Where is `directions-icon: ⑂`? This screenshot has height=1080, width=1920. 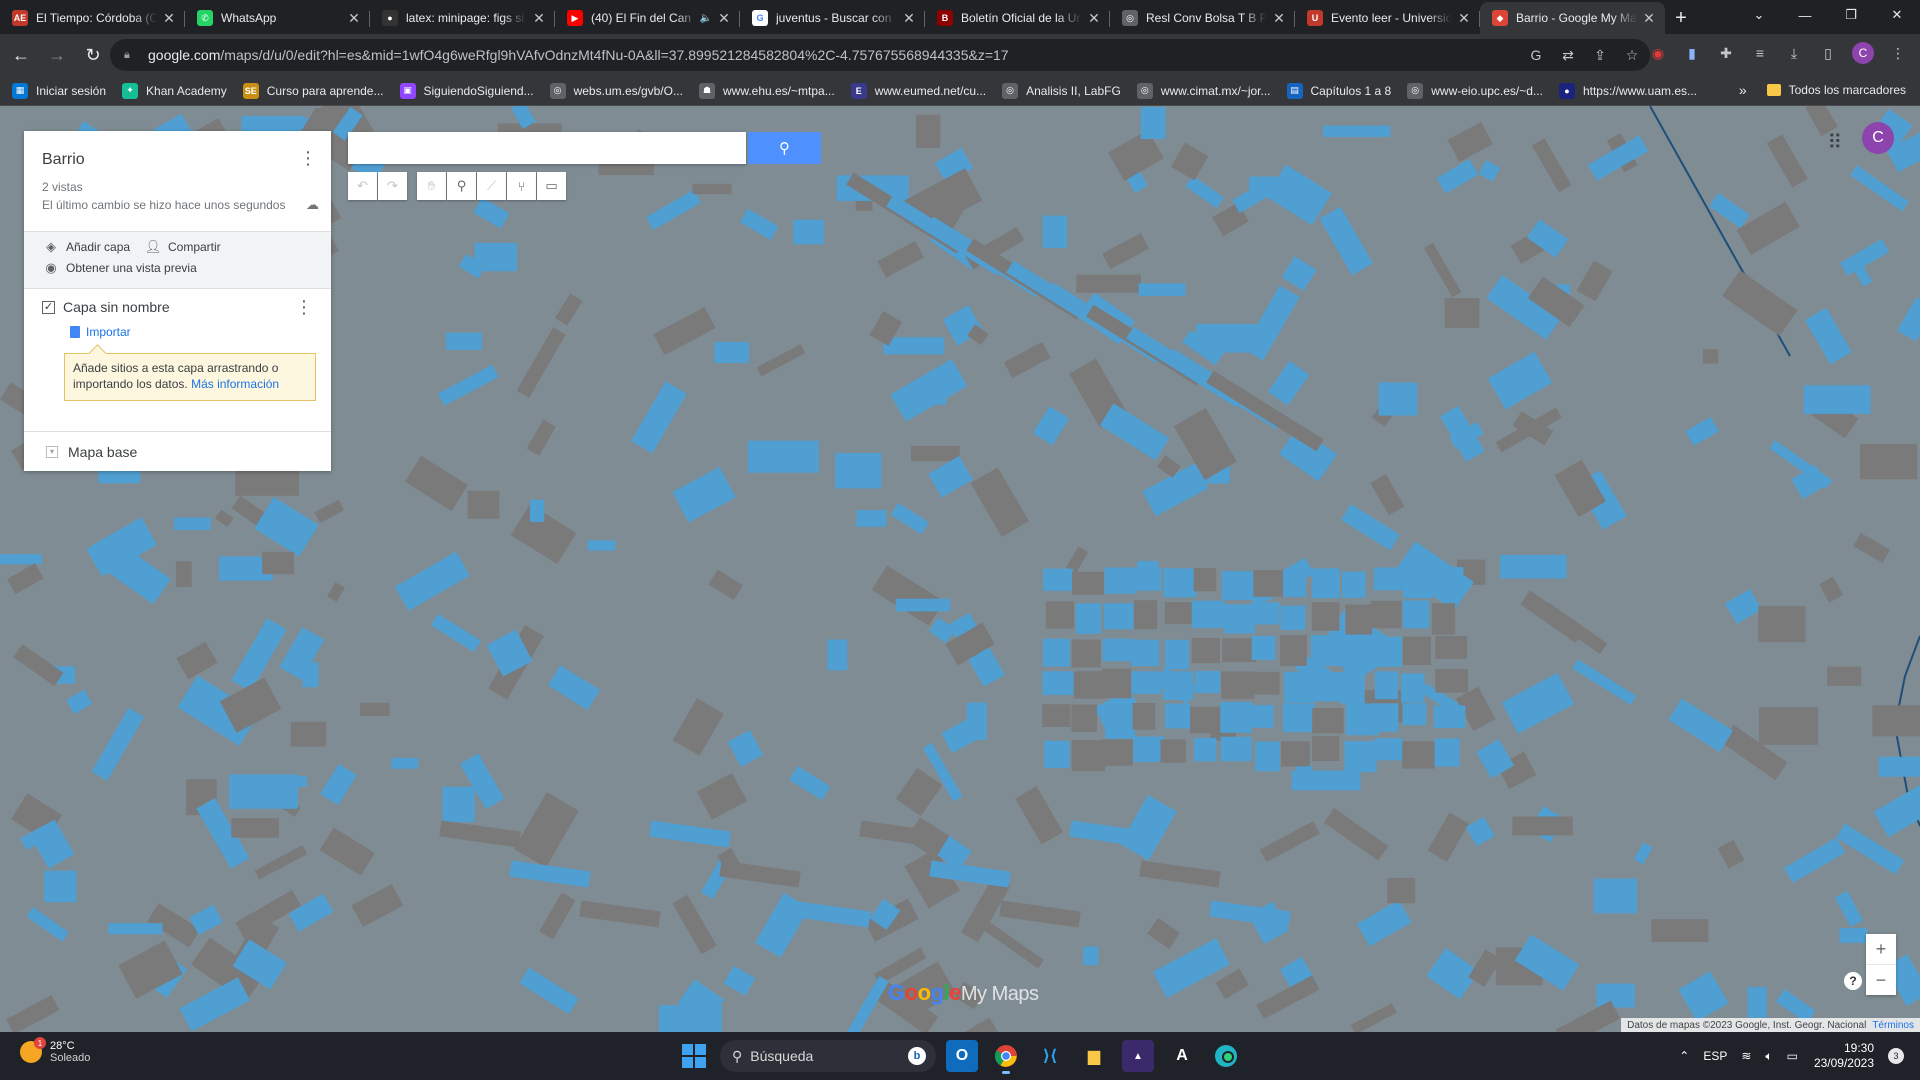 directions-icon: ⑂ is located at coordinates (521, 186).